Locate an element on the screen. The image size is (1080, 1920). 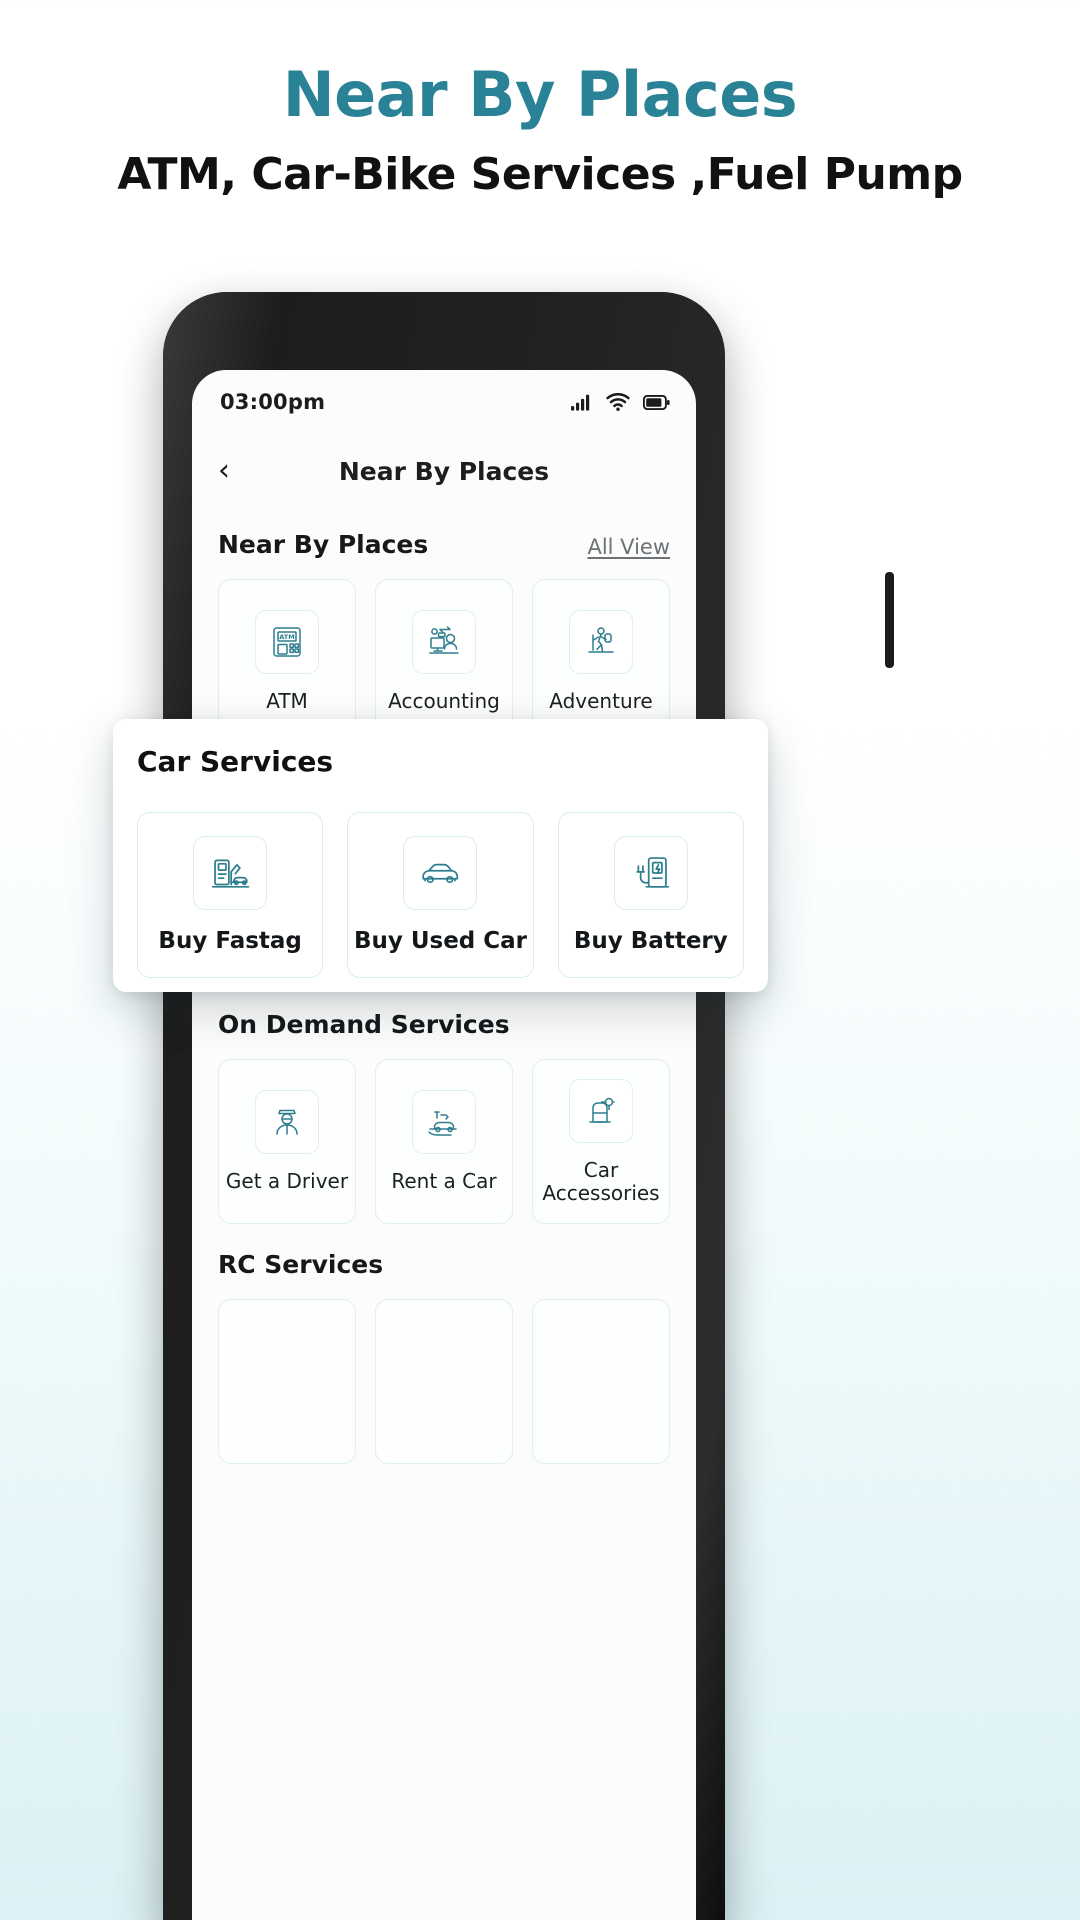
modal-tile-buy-fastag: Buy Fastag is located at coordinates (230, 895).